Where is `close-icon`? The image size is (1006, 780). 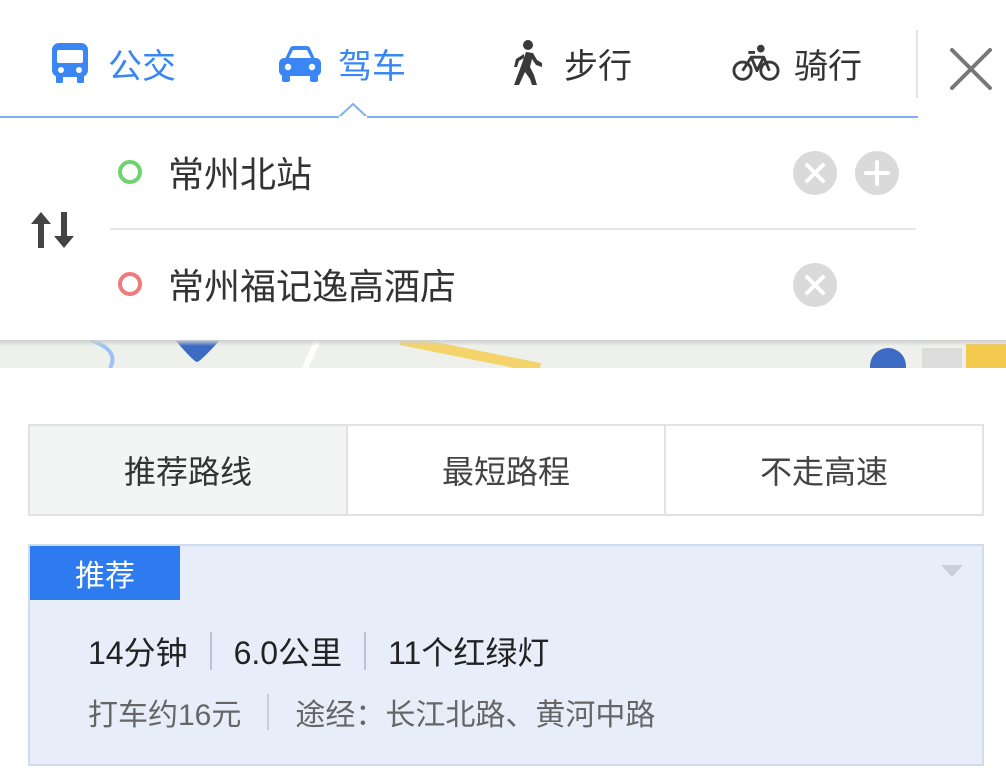 close-icon is located at coordinates (971, 69).